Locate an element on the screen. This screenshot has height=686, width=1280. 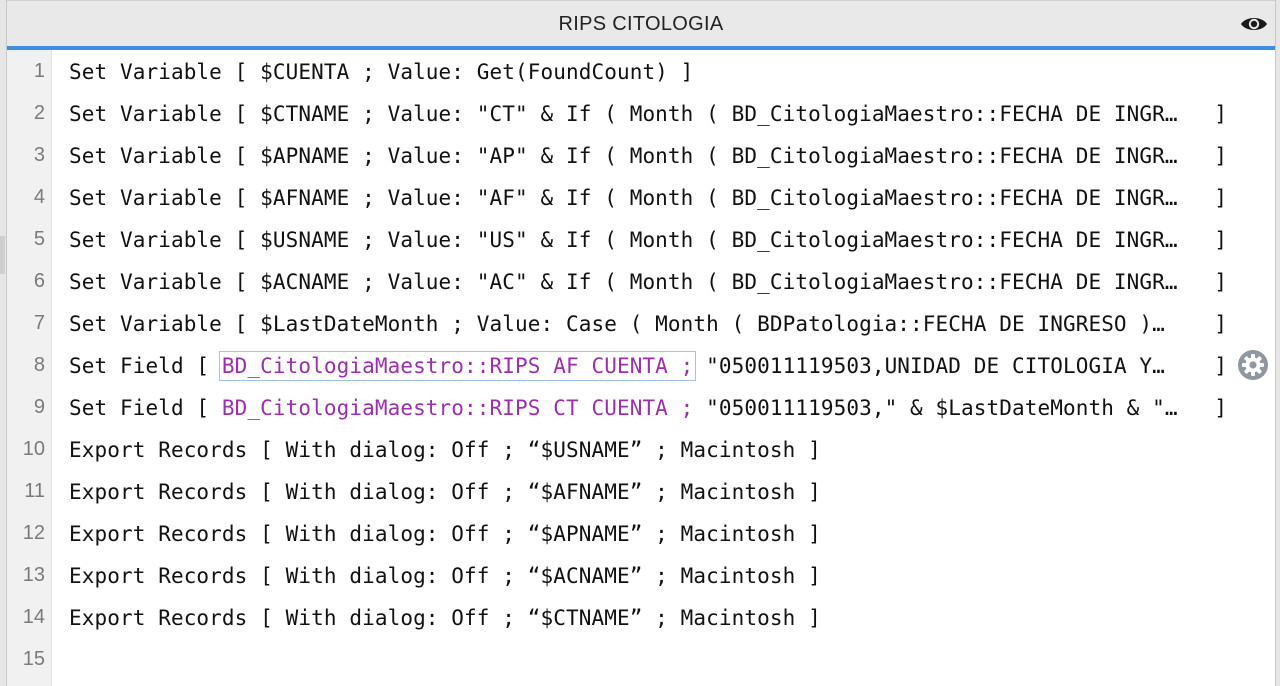
line-number: 14 is located at coordinates (33, 617).